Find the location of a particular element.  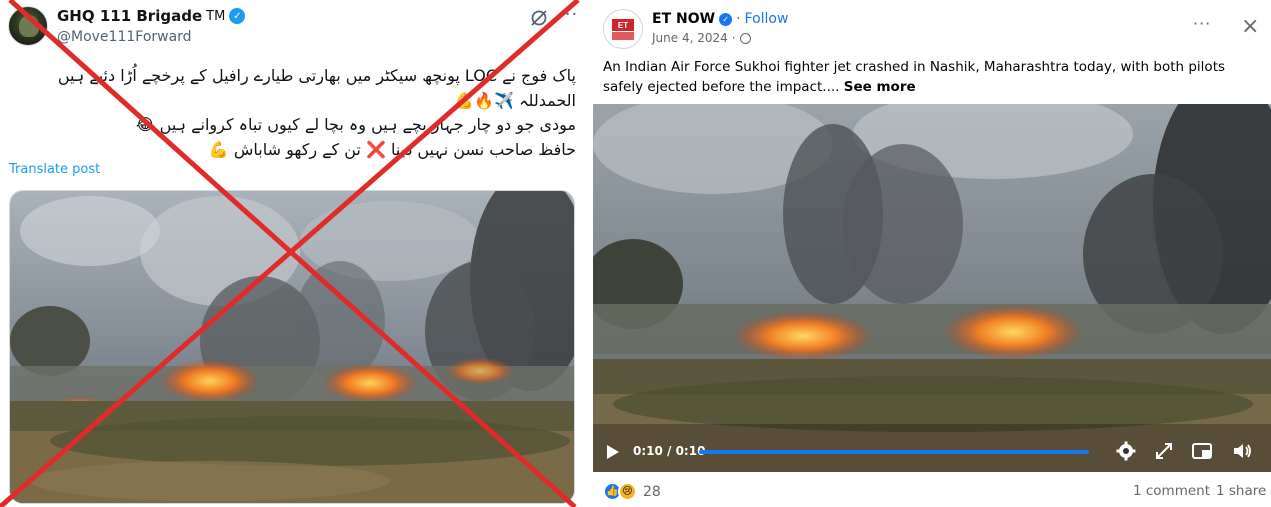

logo-band is located at coordinates (623, 36).